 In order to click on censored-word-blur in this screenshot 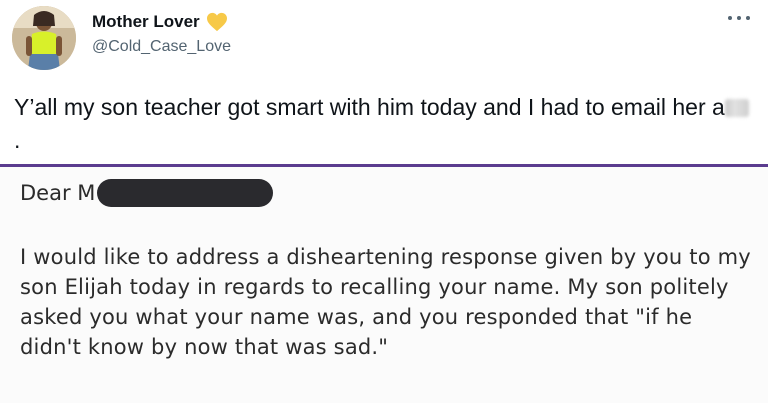, I will do `click(736, 108)`.